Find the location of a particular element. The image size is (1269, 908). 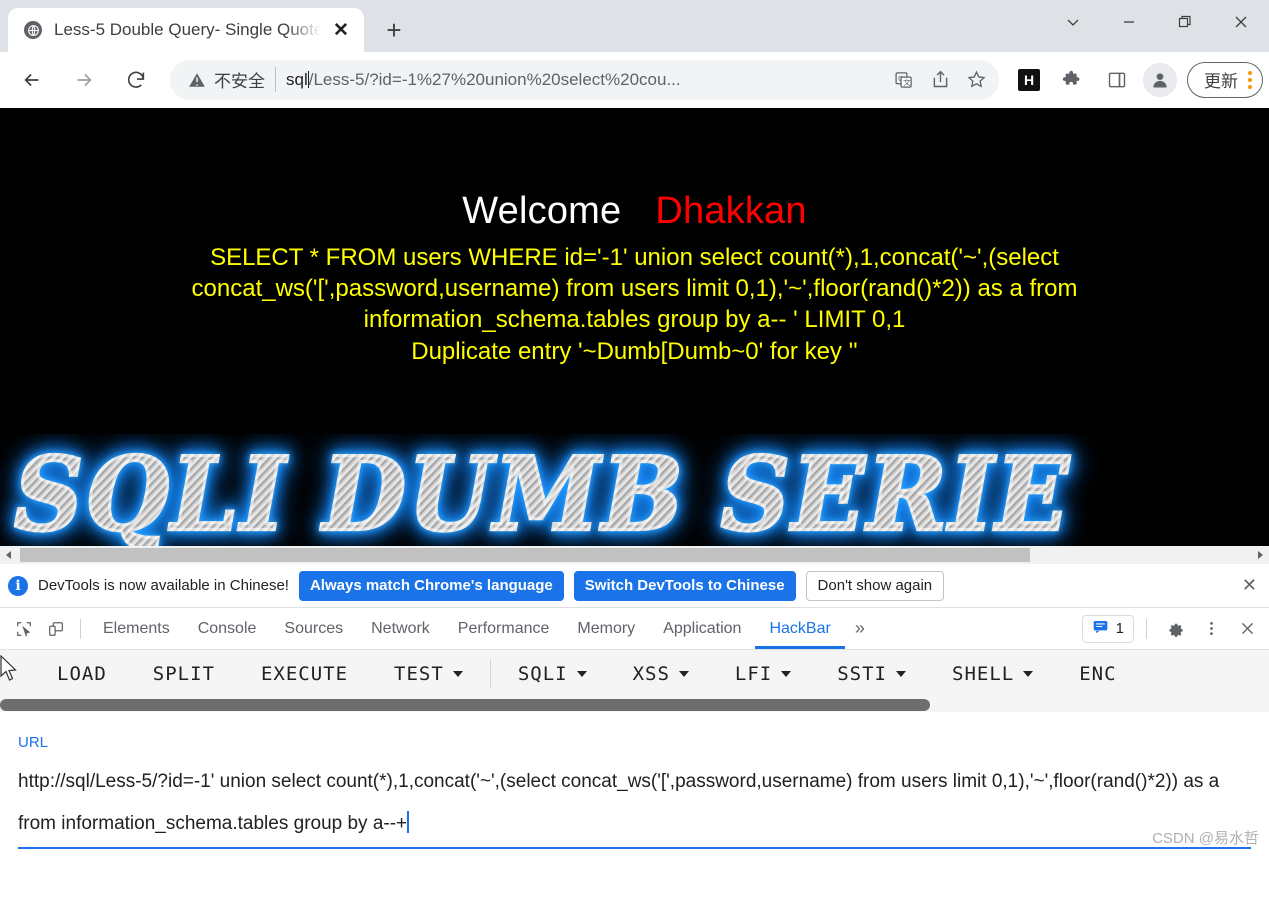

inspect-element-icon is located at coordinates (24, 629).